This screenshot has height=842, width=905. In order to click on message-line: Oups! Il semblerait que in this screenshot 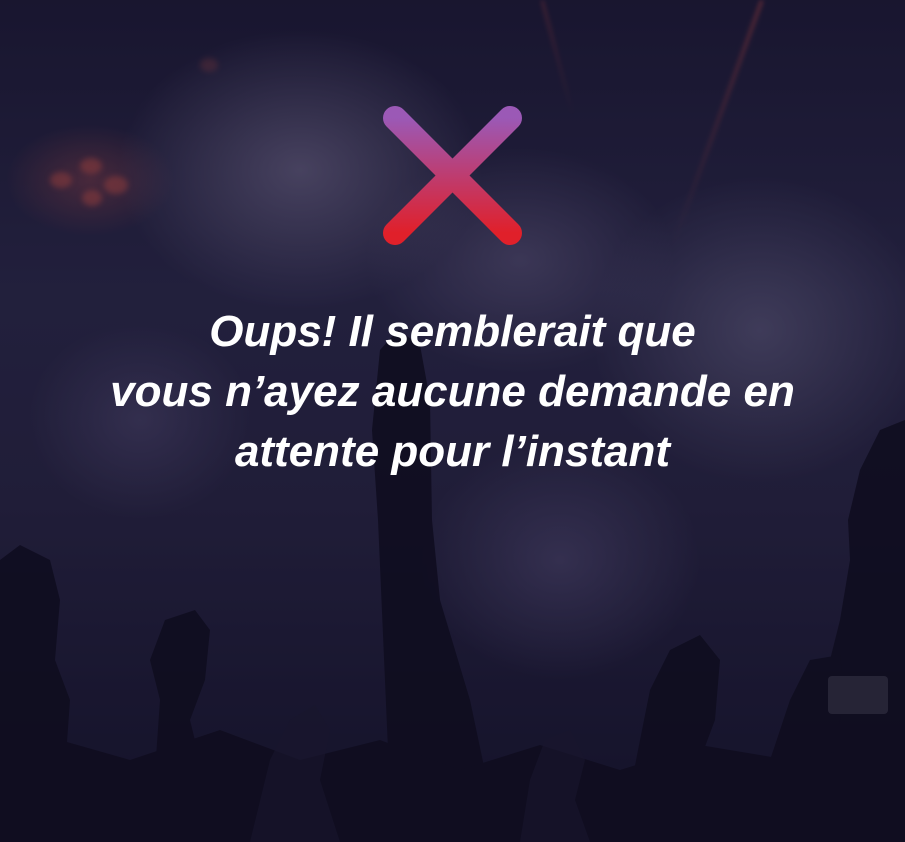, I will do `click(452, 331)`.